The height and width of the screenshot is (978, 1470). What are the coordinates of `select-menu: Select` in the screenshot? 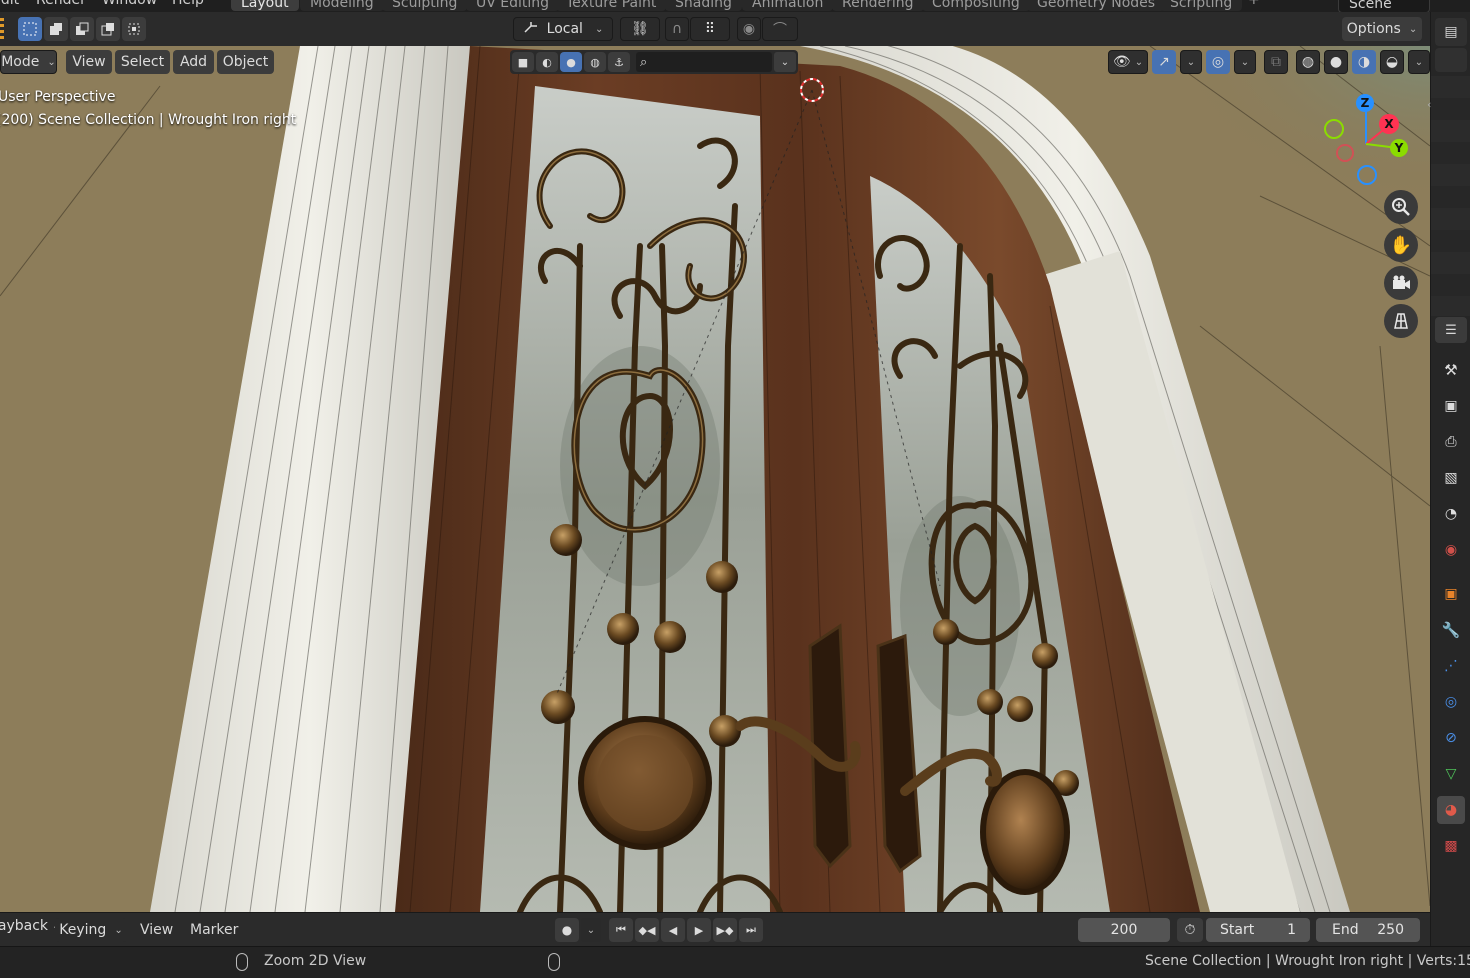 It's located at (142, 62).